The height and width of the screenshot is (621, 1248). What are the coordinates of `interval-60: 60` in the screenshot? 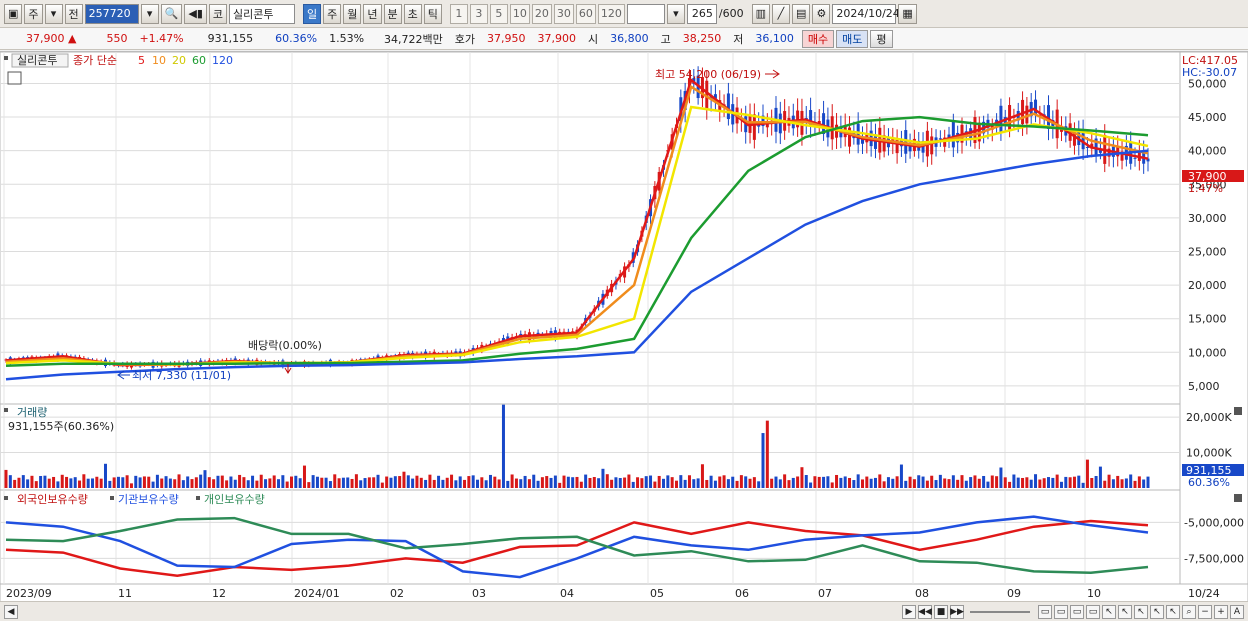 It's located at (585, 13).